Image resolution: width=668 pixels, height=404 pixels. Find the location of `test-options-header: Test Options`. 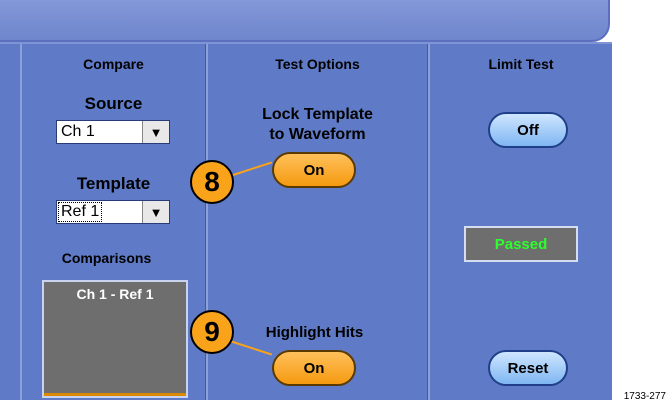

test-options-header: Test Options is located at coordinates (317, 64).